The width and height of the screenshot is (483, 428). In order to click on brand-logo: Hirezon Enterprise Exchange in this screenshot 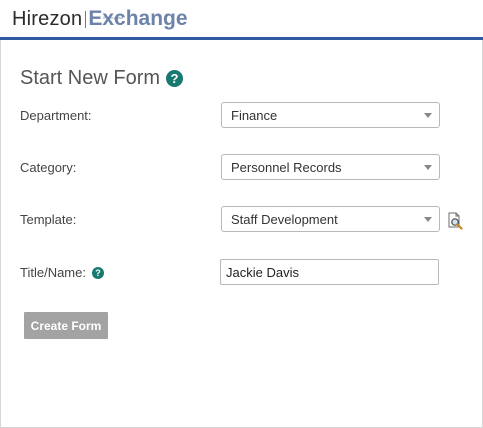, I will do `click(100, 19)`.